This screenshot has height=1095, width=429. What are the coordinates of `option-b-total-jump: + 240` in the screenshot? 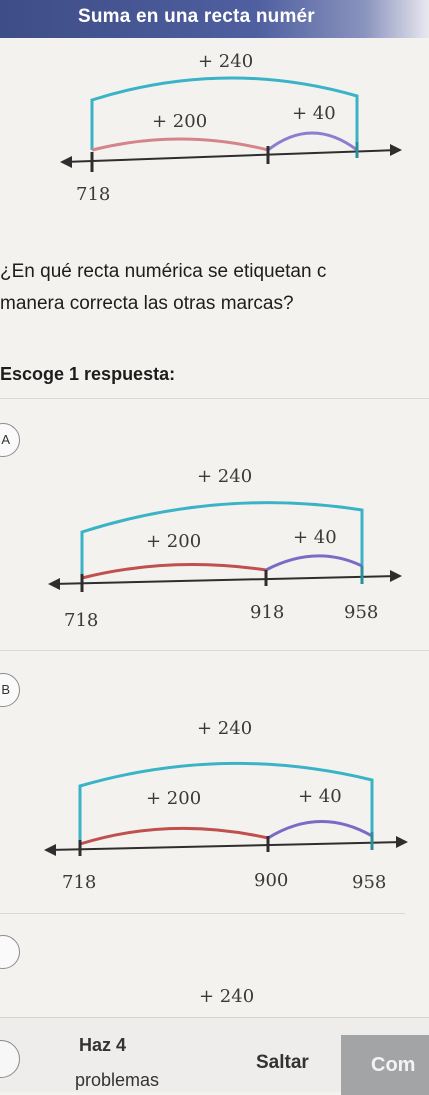 It's located at (225, 728).